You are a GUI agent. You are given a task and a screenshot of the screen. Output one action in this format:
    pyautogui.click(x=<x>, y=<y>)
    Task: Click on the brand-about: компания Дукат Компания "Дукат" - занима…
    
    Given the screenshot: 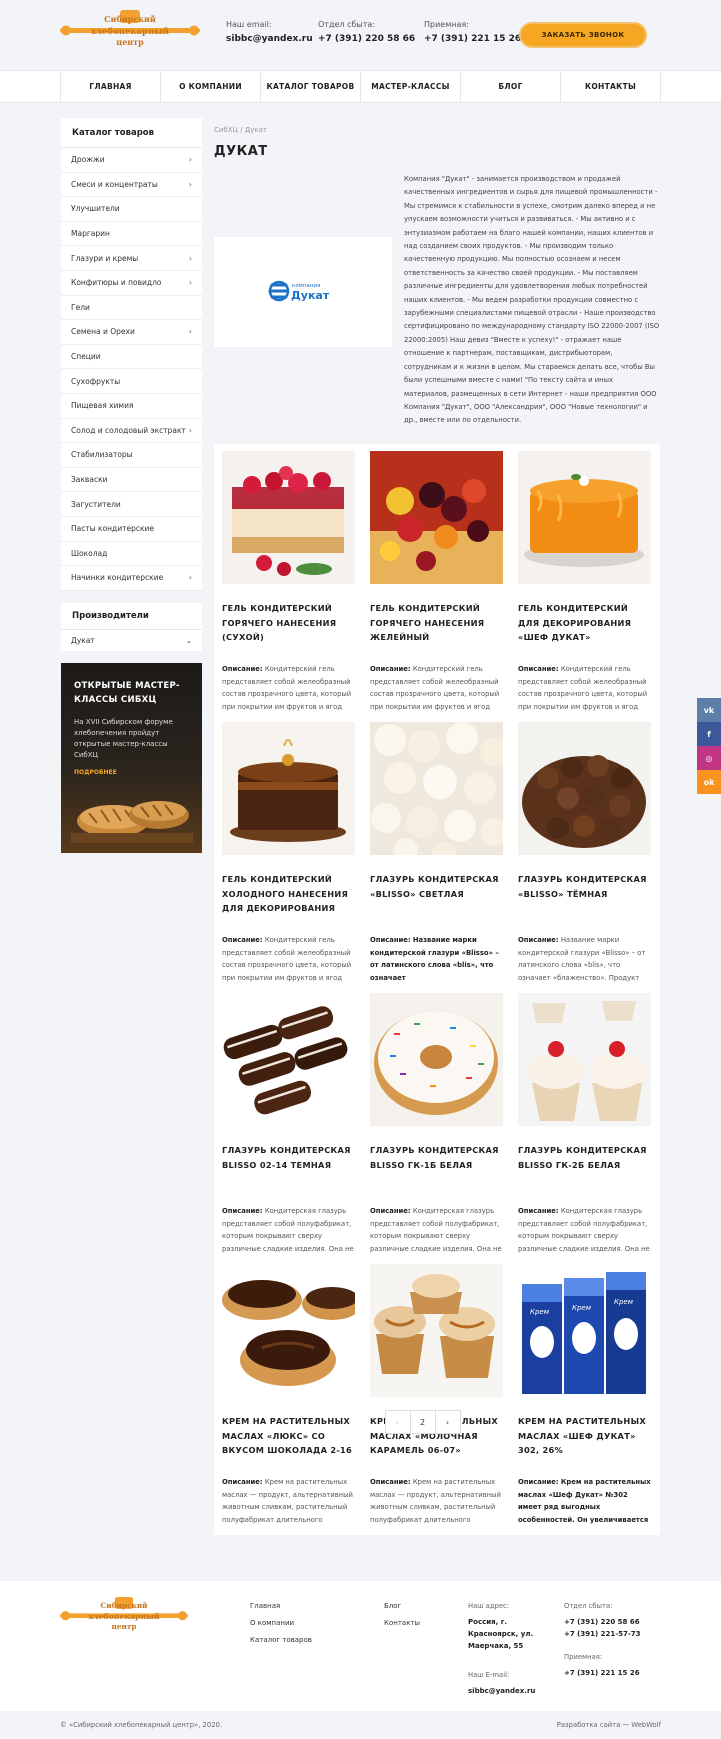 What is the action you would take?
    pyautogui.click(x=437, y=314)
    